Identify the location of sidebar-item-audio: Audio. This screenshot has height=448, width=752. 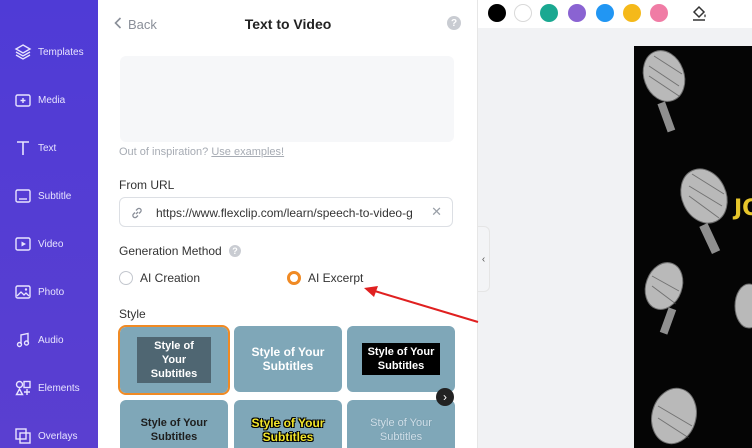
(49, 340).